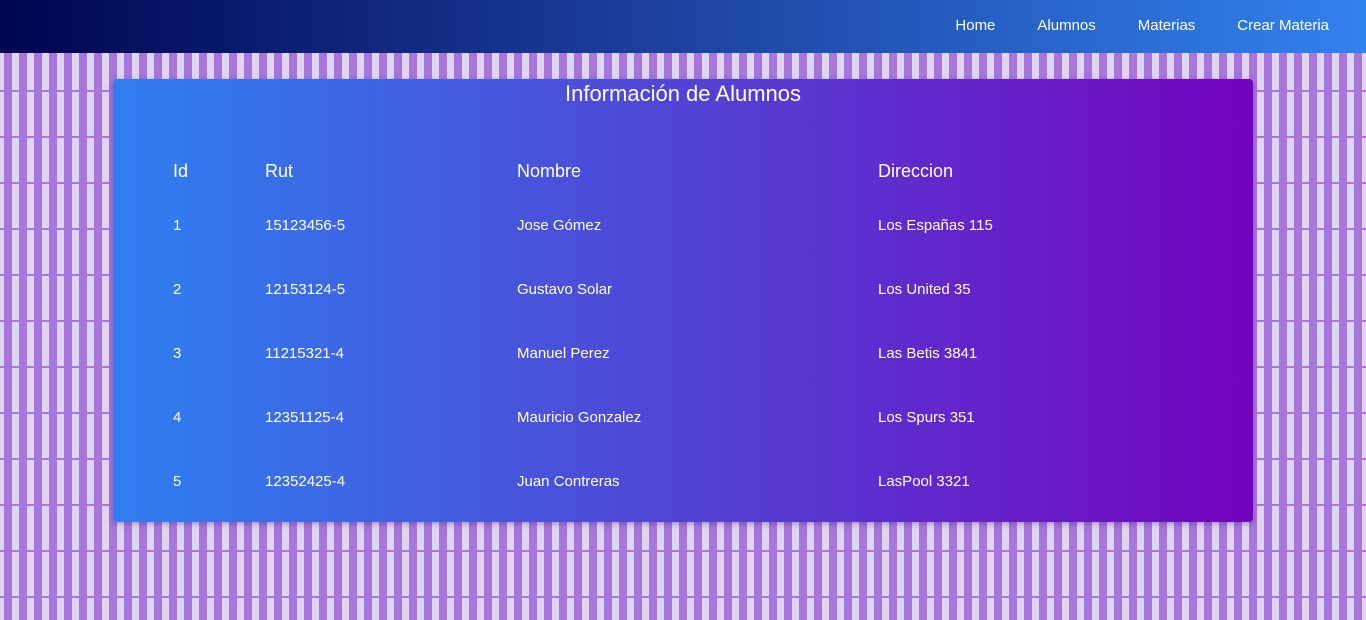 The height and width of the screenshot is (620, 1366). I want to click on cell-nombre: Juan Contreras, so click(568, 481).